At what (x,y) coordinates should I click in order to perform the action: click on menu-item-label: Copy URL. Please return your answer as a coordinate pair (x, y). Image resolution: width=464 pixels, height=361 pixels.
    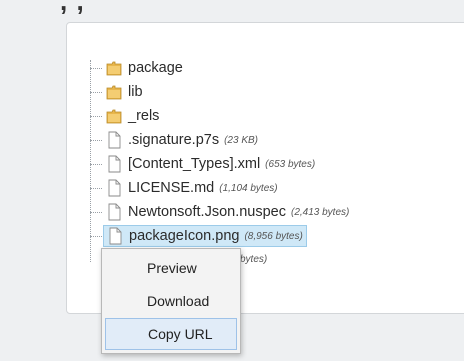
    Looking at the image, I should click on (180, 334).